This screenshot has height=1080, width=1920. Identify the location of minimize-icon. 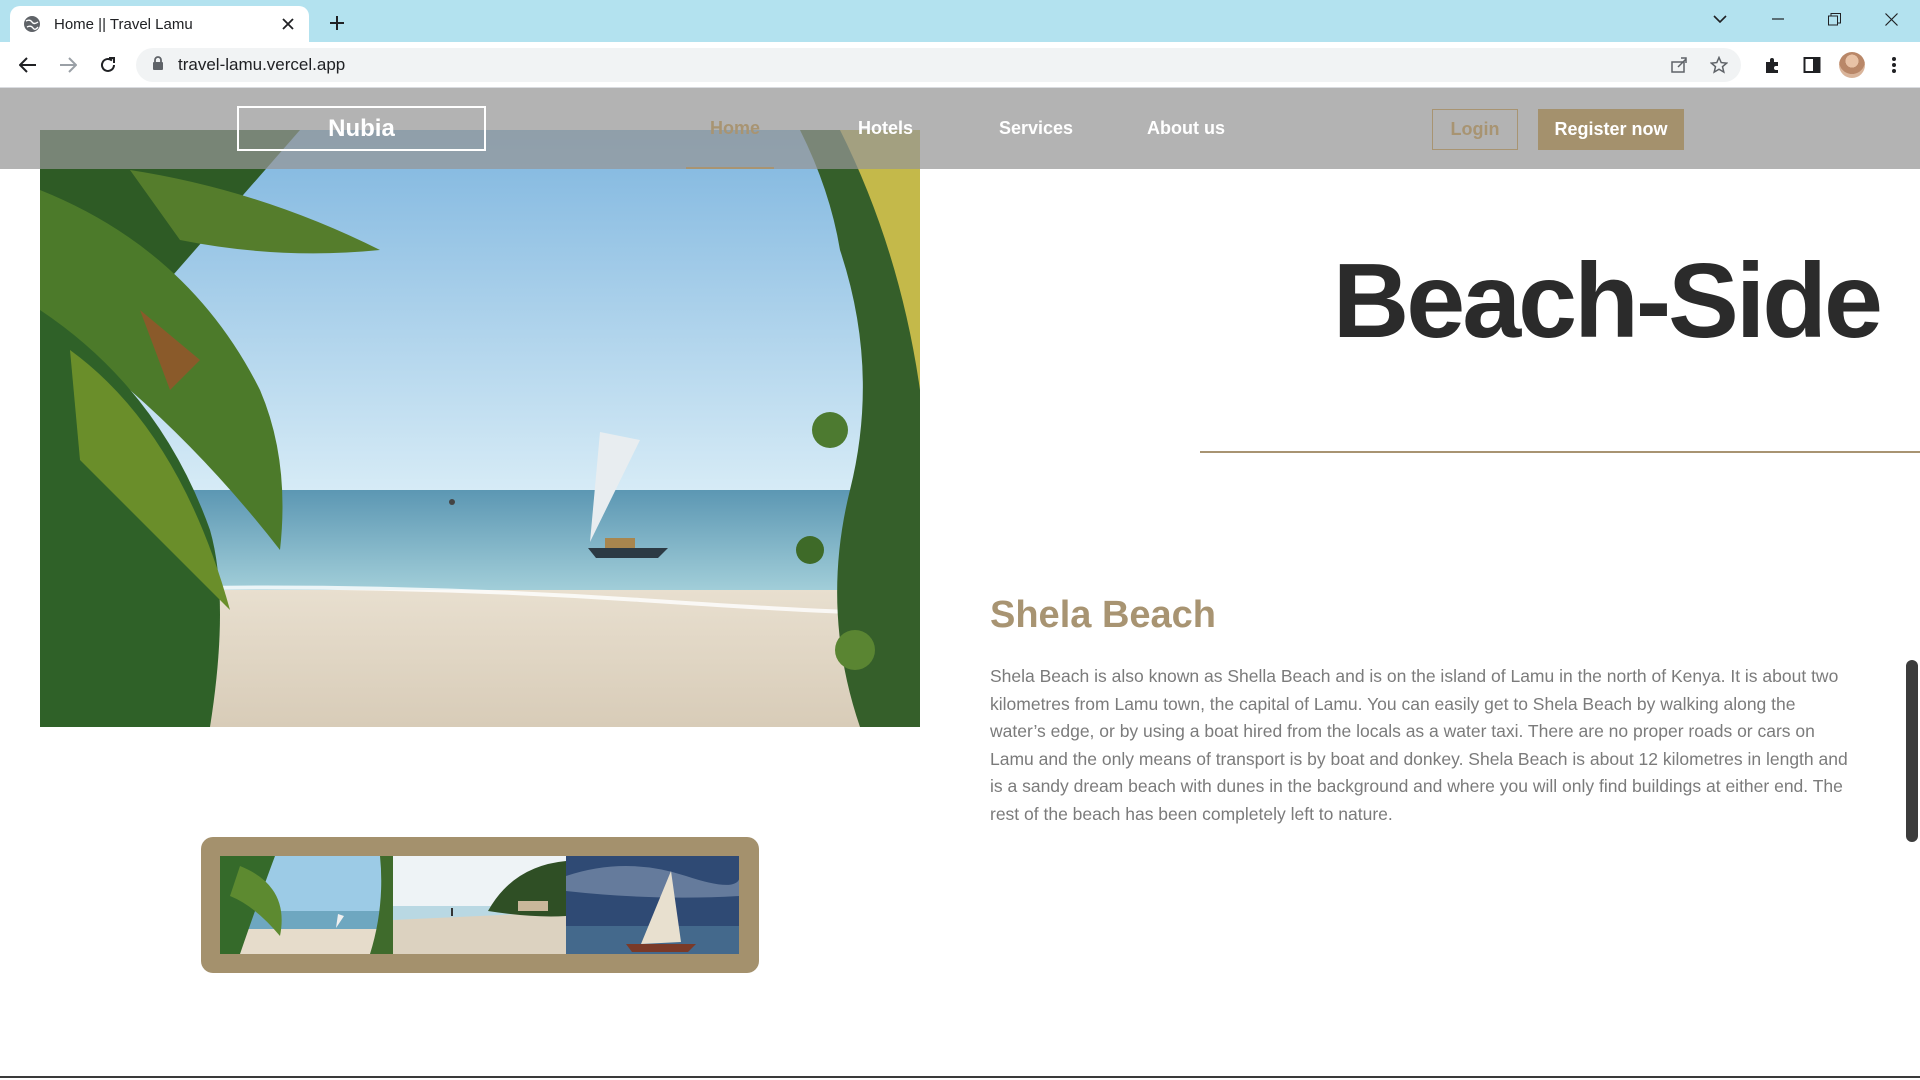
(1777, 19).